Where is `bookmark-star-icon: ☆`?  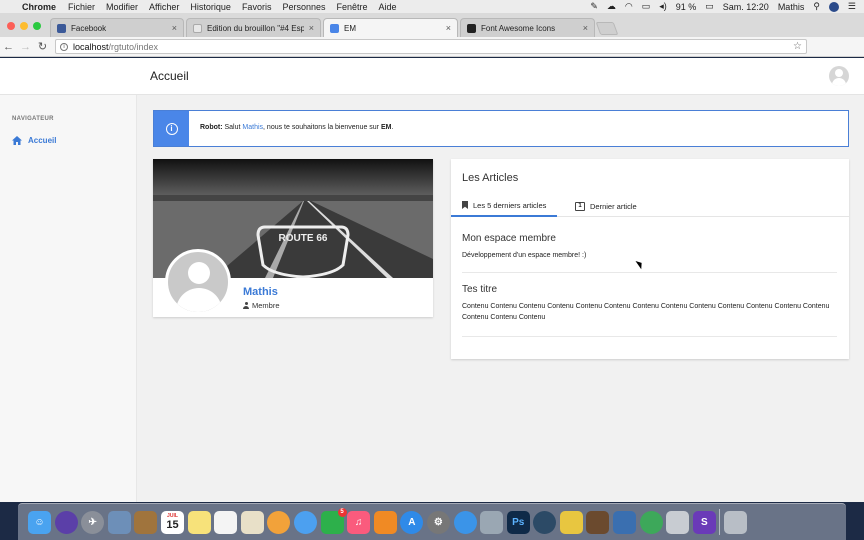 bookmark-star-icon: ☆ is located at coordinates (797, 46).